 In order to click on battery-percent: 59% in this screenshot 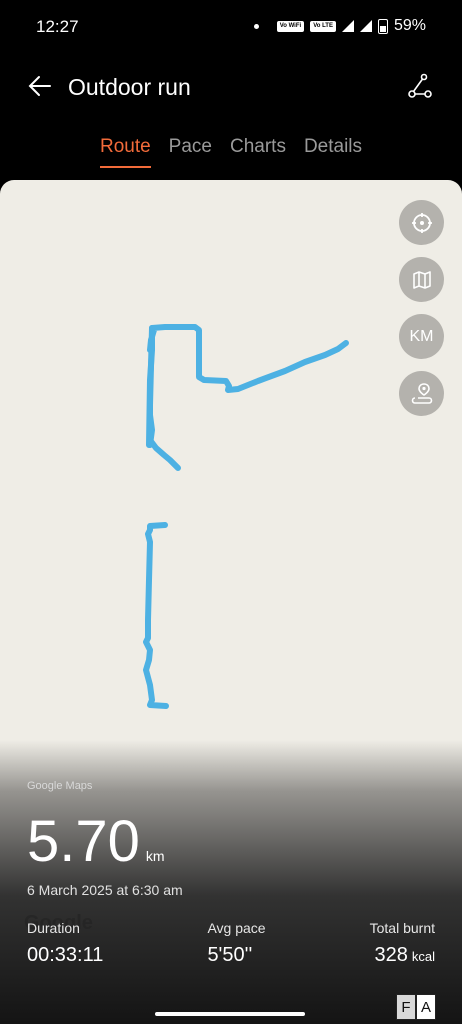, I will do `click(409, 25)`.